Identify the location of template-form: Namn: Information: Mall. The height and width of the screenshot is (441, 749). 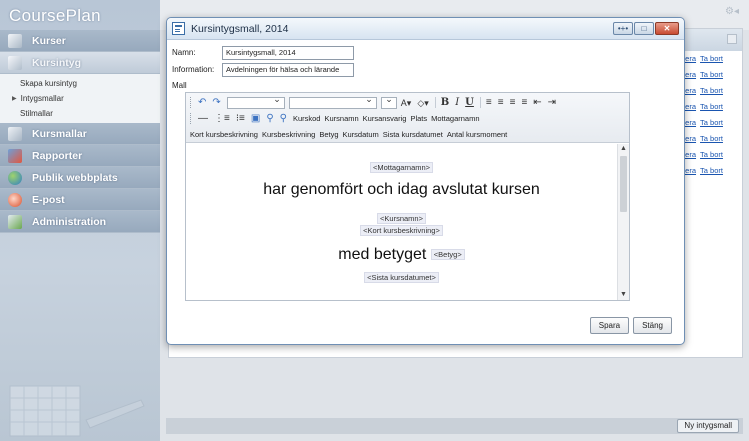
(425, 66).